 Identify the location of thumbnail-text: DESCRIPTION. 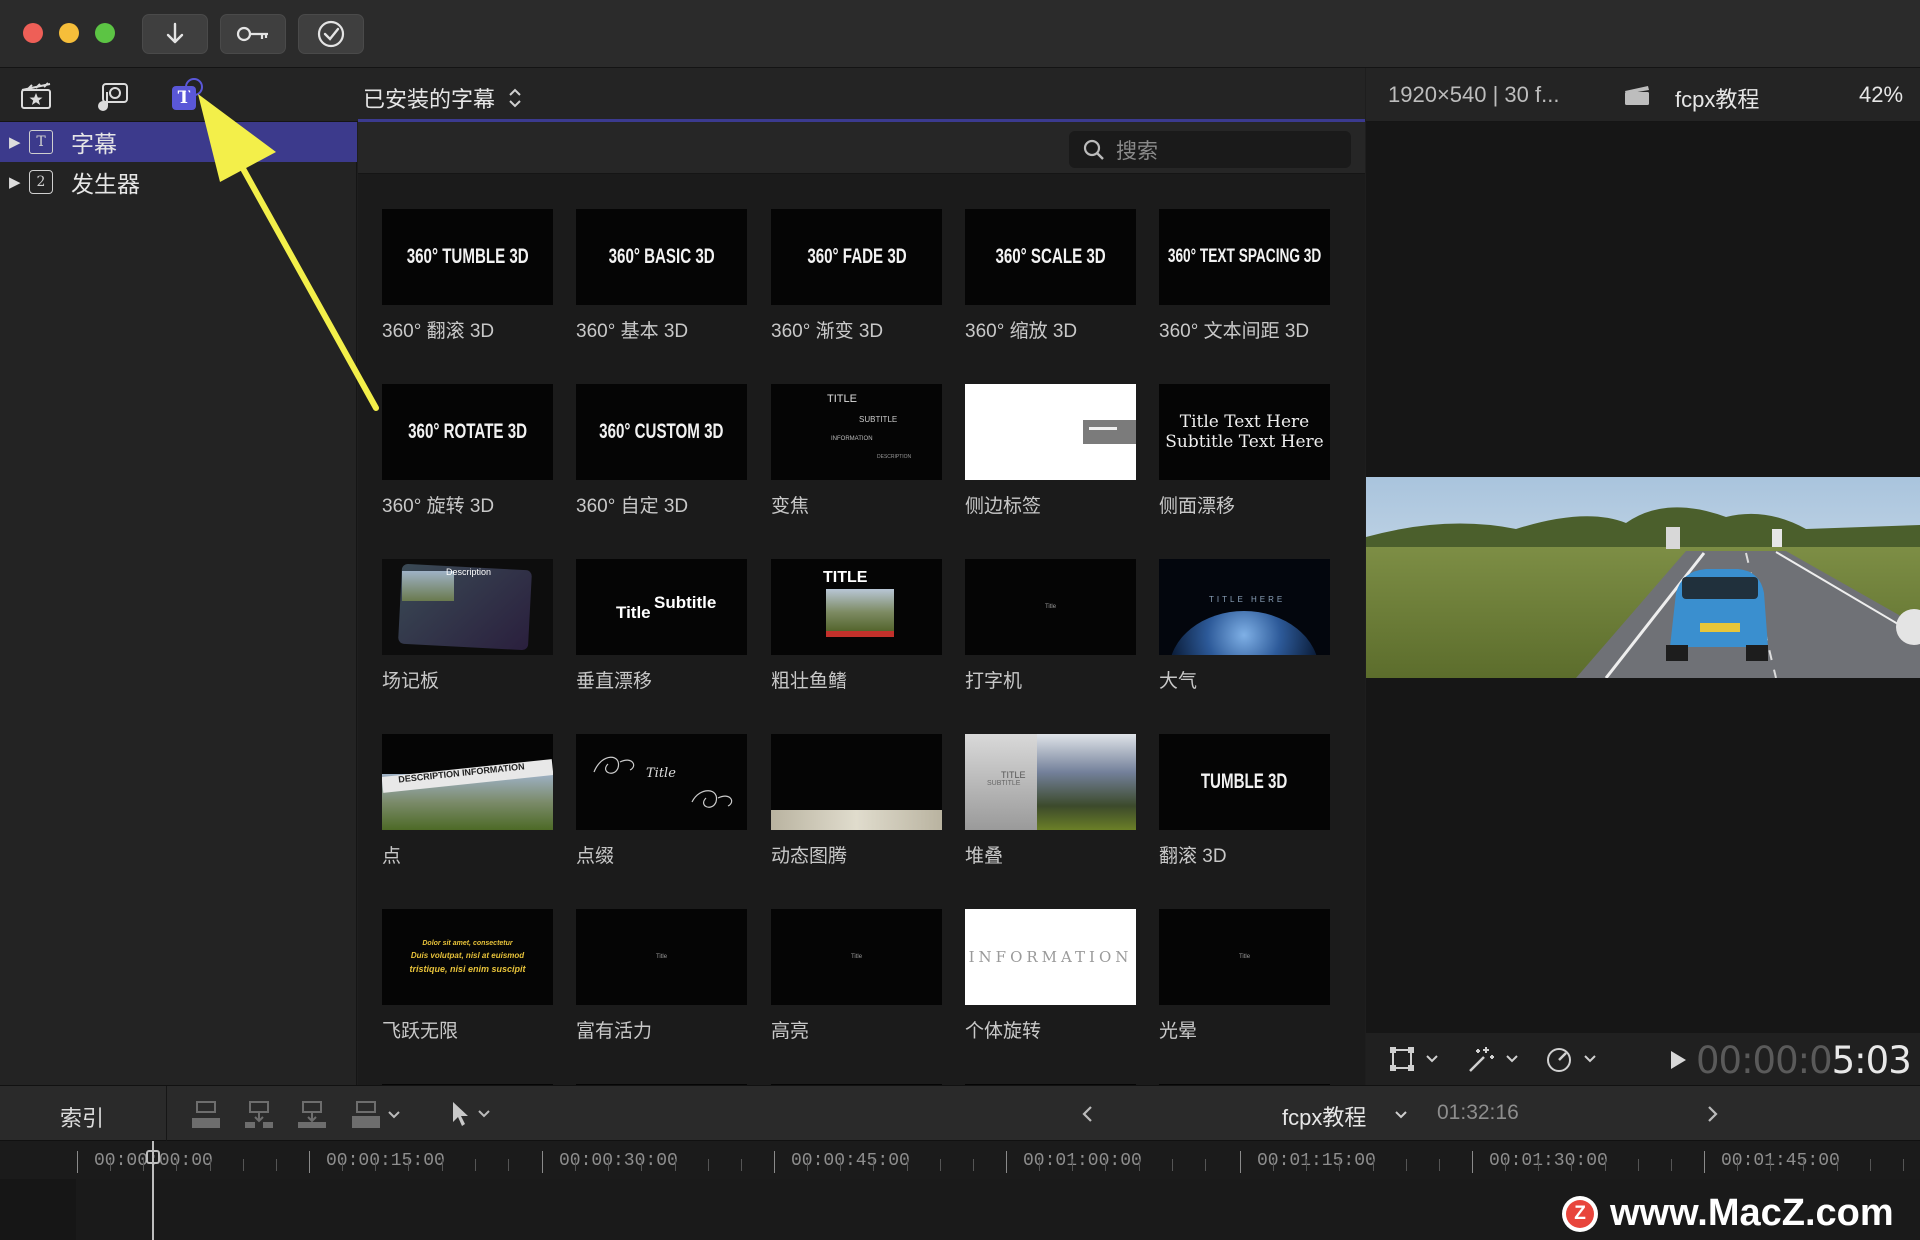
(894, 457).